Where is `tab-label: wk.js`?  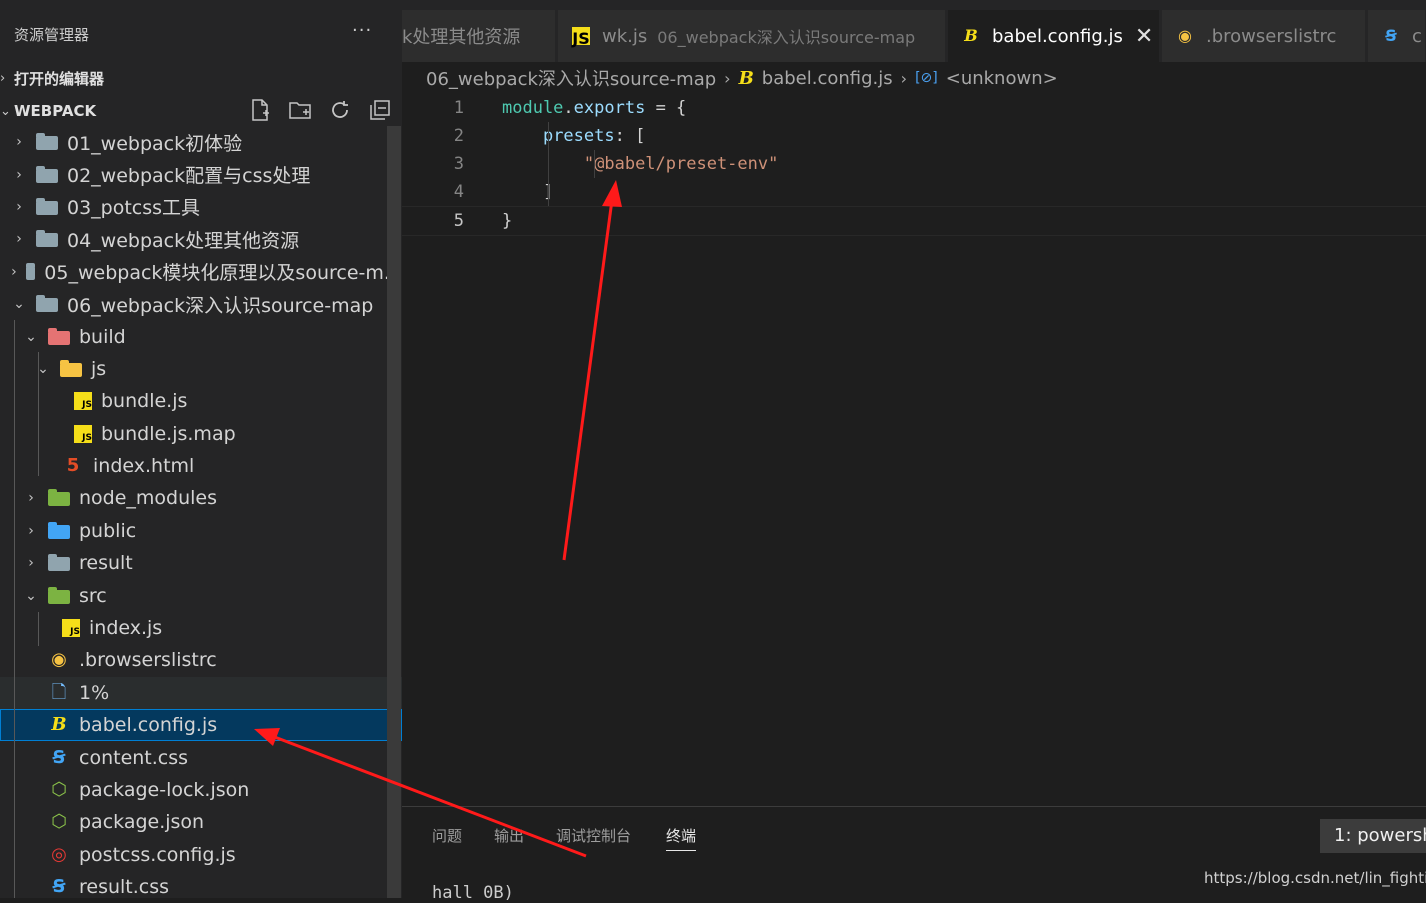 tab-label: wk.js is located at coordinates (625, 36).